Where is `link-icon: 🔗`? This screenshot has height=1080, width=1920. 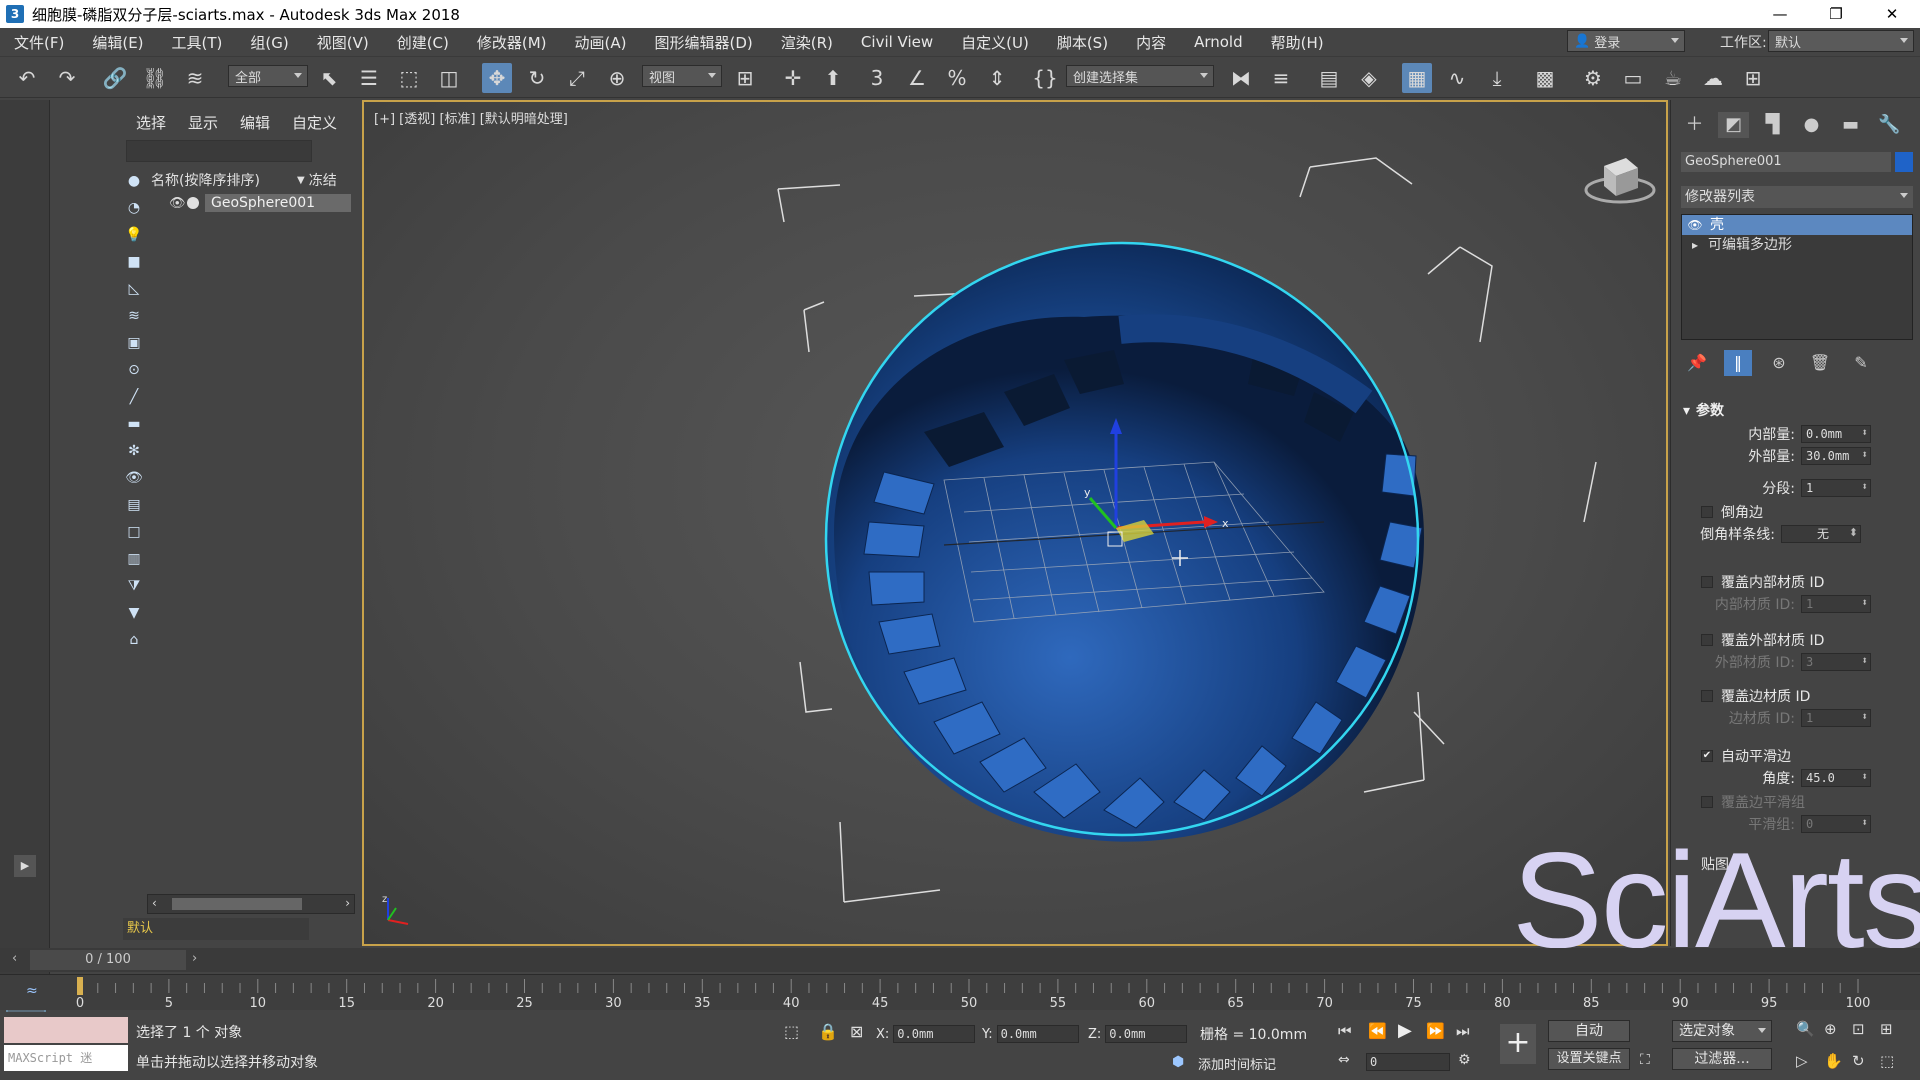 link-icon: 🔗 is located at coordinates (115, 78).